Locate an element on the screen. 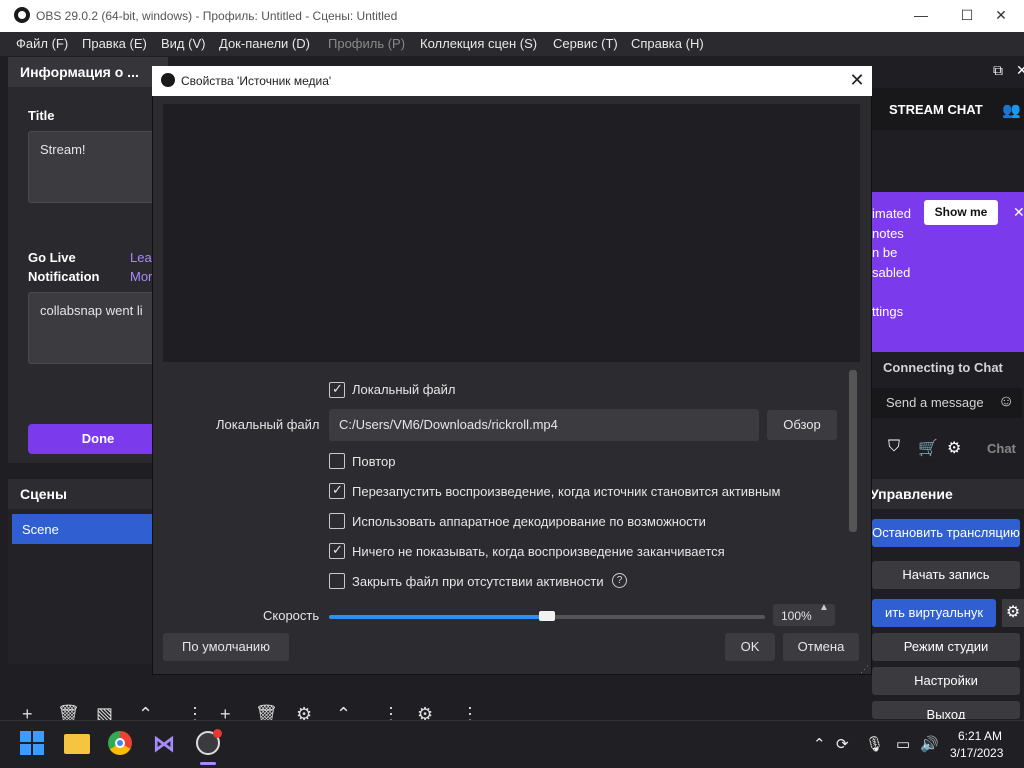 This screenshot has width=1024, height=768. title-field: Stream! is located at coordinates (94, 167).